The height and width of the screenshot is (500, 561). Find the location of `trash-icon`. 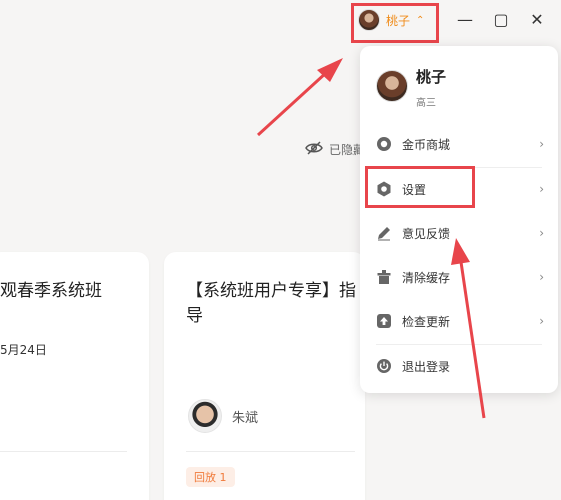

trash-icon is located at coordinates (384, 277).